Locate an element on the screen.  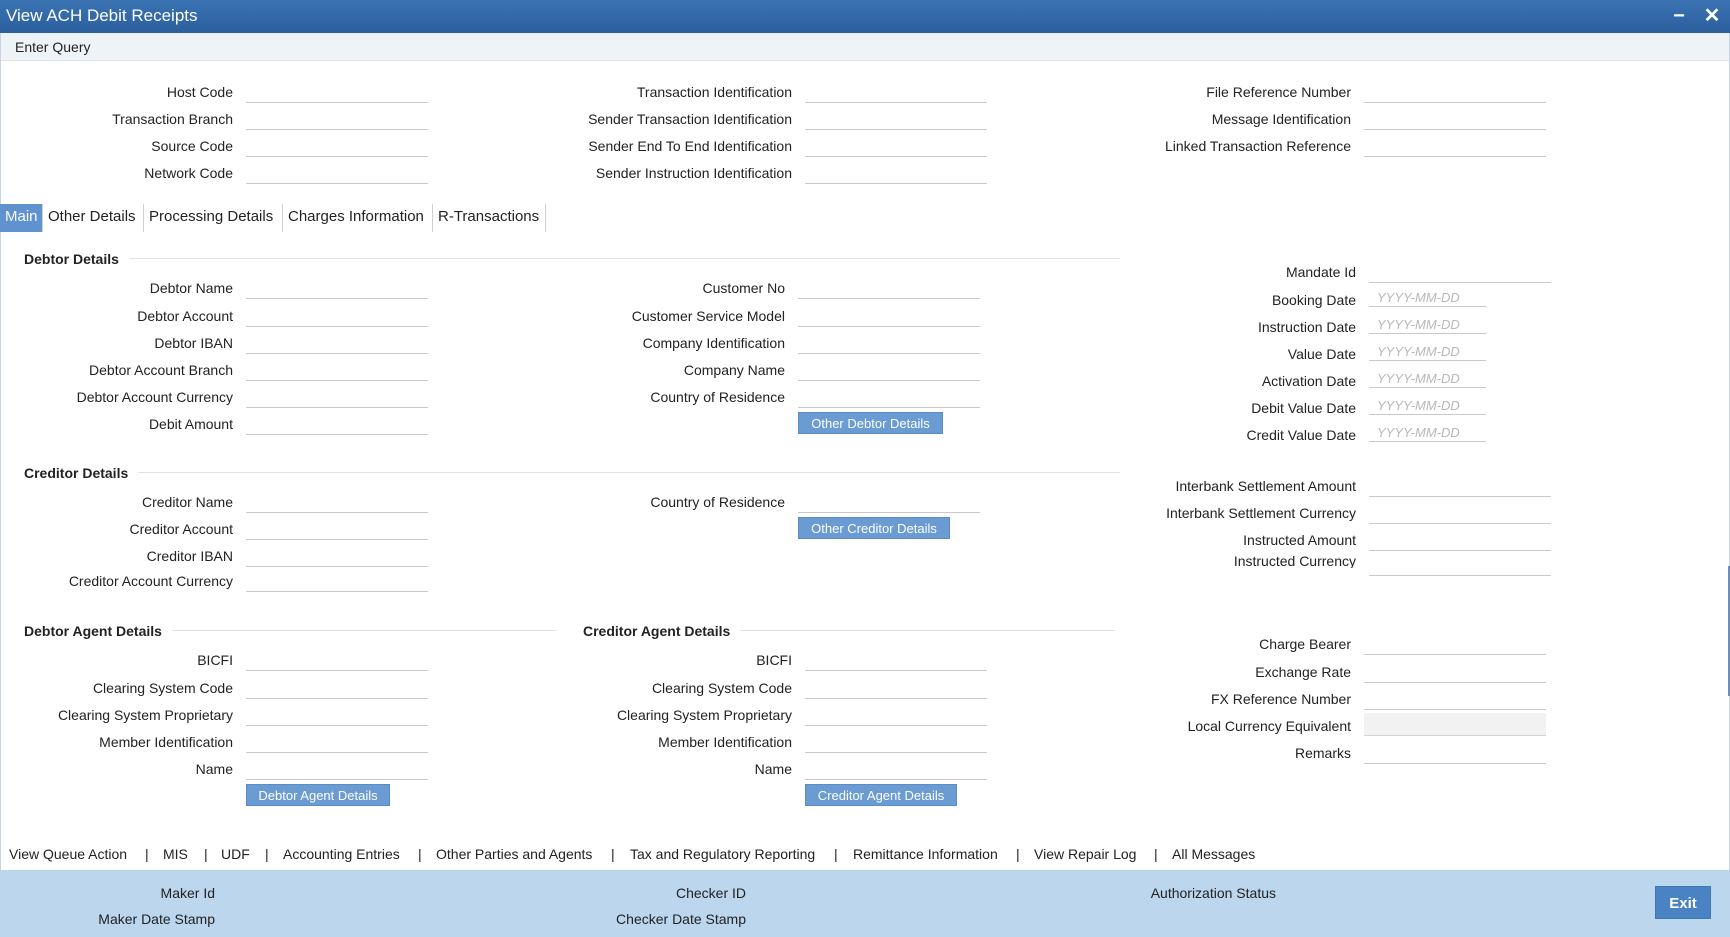
debtor-agent-details-button: Debtor Agent Details is located at coordinates (318, 795).